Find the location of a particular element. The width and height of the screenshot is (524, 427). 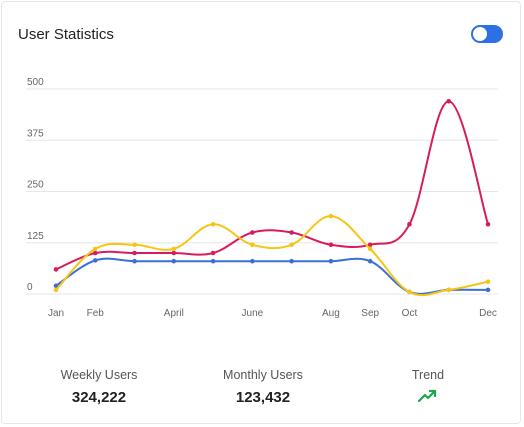

x-tick-label: June is located at coordinates (253, 313).